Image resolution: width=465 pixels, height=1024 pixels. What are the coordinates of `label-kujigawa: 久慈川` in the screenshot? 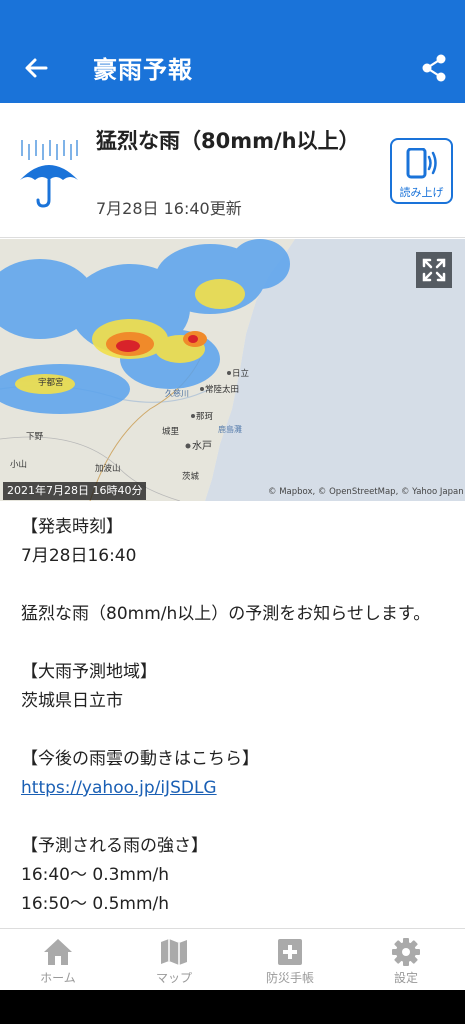 It's located at (177, 393).